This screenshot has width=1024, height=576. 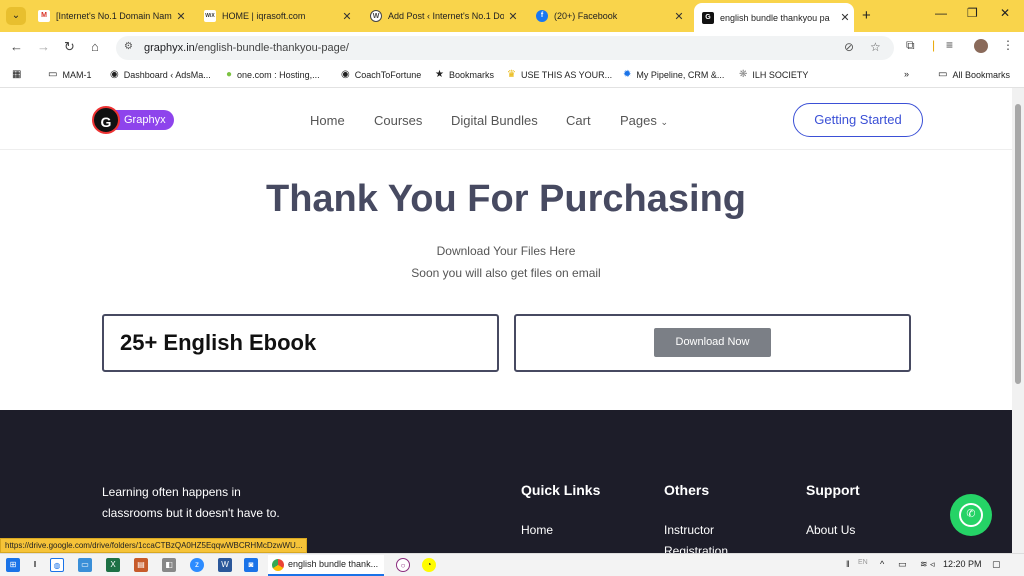 What do you see at coordinates (941, 13) in the screenshot?
I see `minimize-icon: —` at bounding box center [941, 13].